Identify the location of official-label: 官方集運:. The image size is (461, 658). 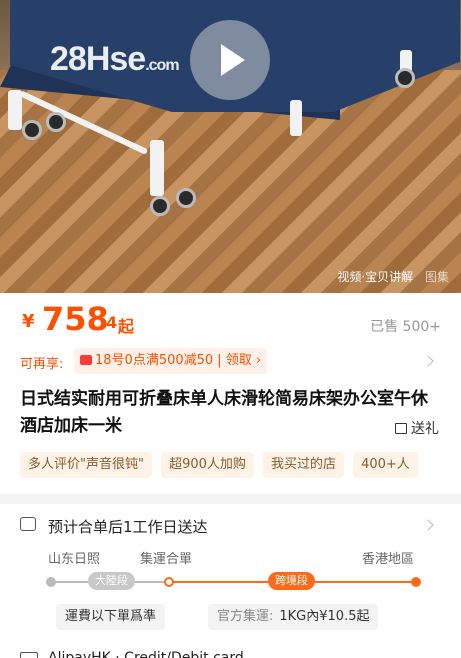
(245, 616).